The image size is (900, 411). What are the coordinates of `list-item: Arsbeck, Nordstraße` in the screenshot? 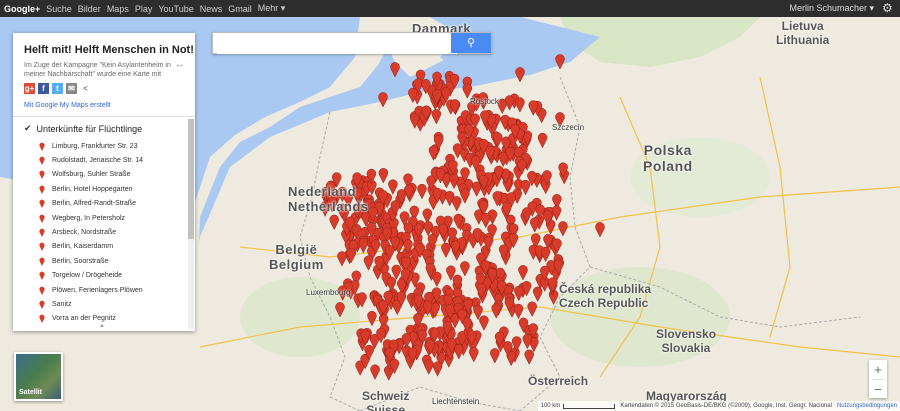 It's located at (114, 232).